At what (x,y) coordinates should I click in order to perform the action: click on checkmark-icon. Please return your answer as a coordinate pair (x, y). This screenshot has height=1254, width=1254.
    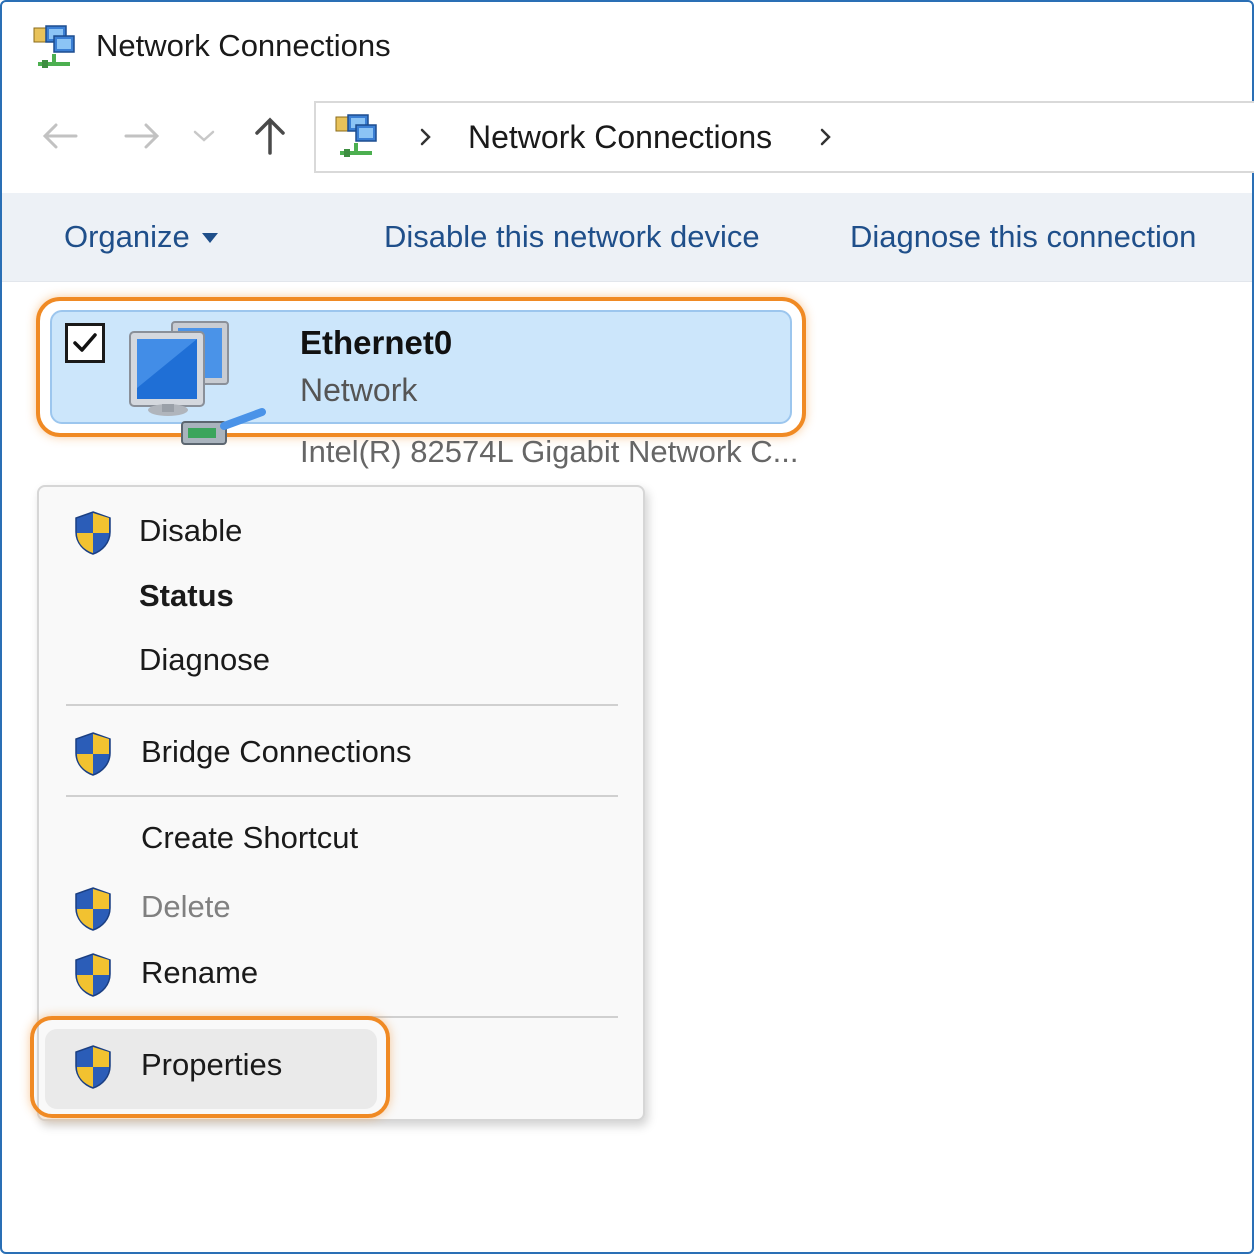
    Looking at the image, I should click on (85, 342).